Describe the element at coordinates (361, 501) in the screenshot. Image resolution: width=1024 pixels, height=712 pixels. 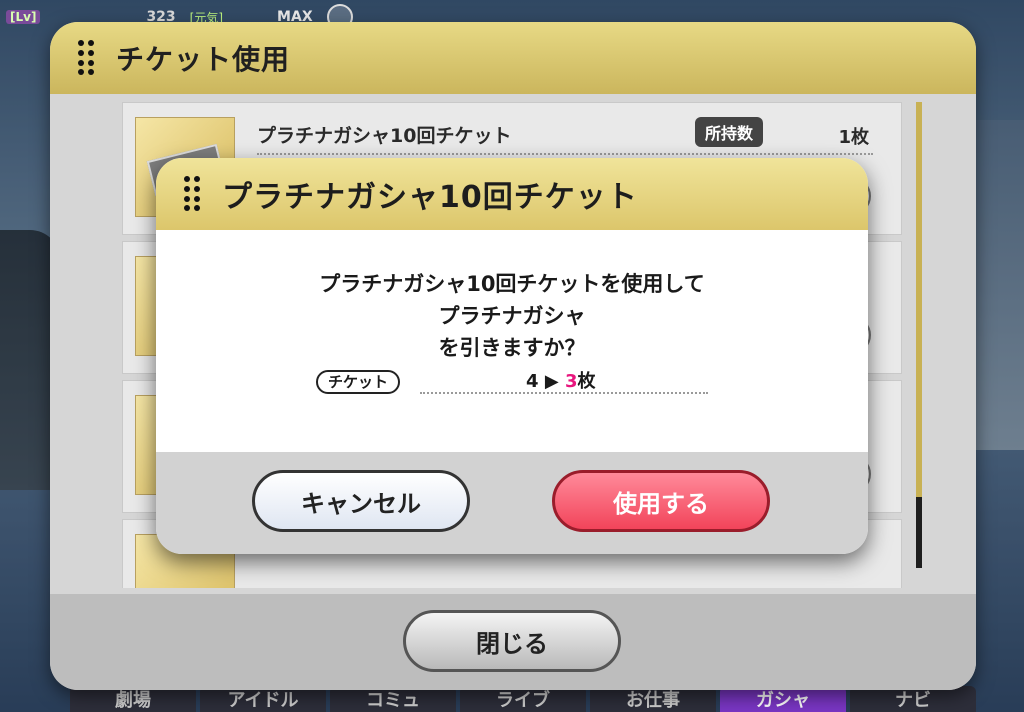
I see `cancel-button: キャンセル` at that location.